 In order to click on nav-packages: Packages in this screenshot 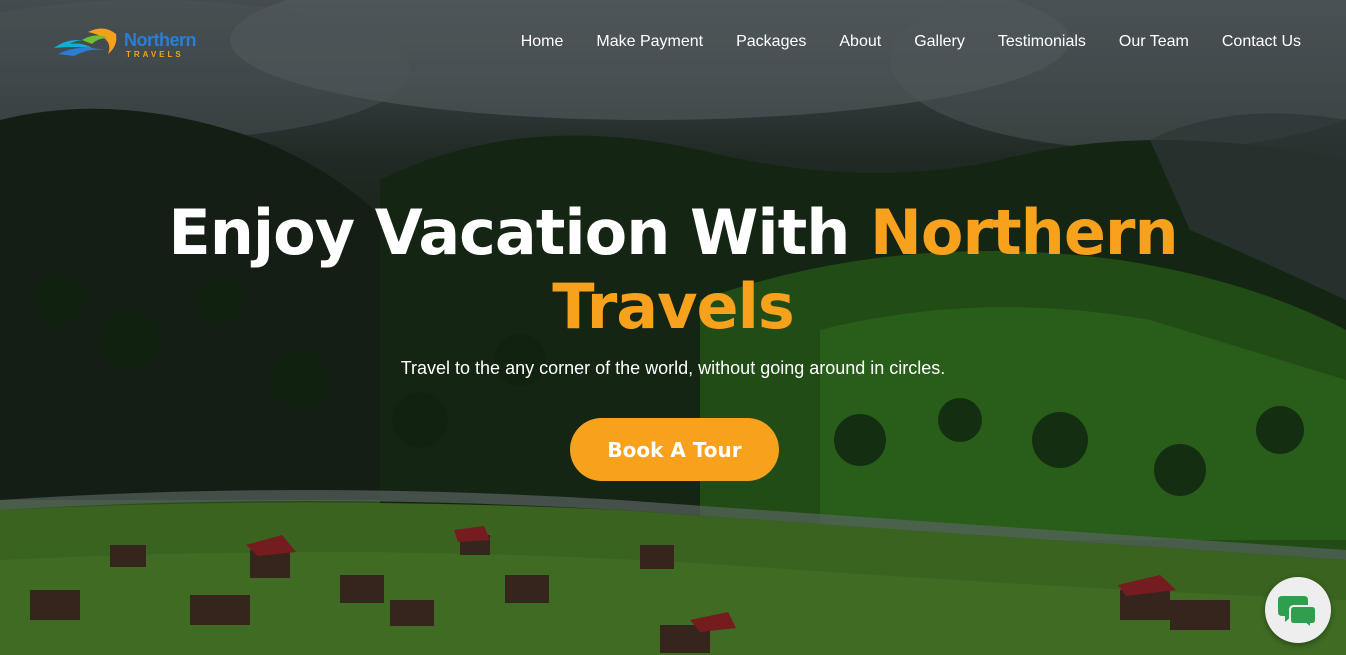, I will do `click(771, 42)`.